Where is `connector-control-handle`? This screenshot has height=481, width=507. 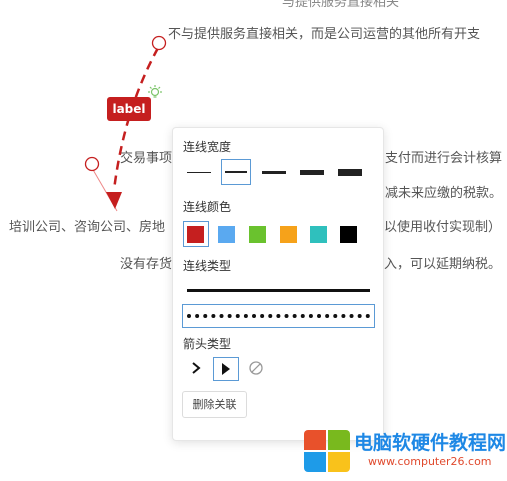
connector-control-handle is located at coordinates (92, 164).